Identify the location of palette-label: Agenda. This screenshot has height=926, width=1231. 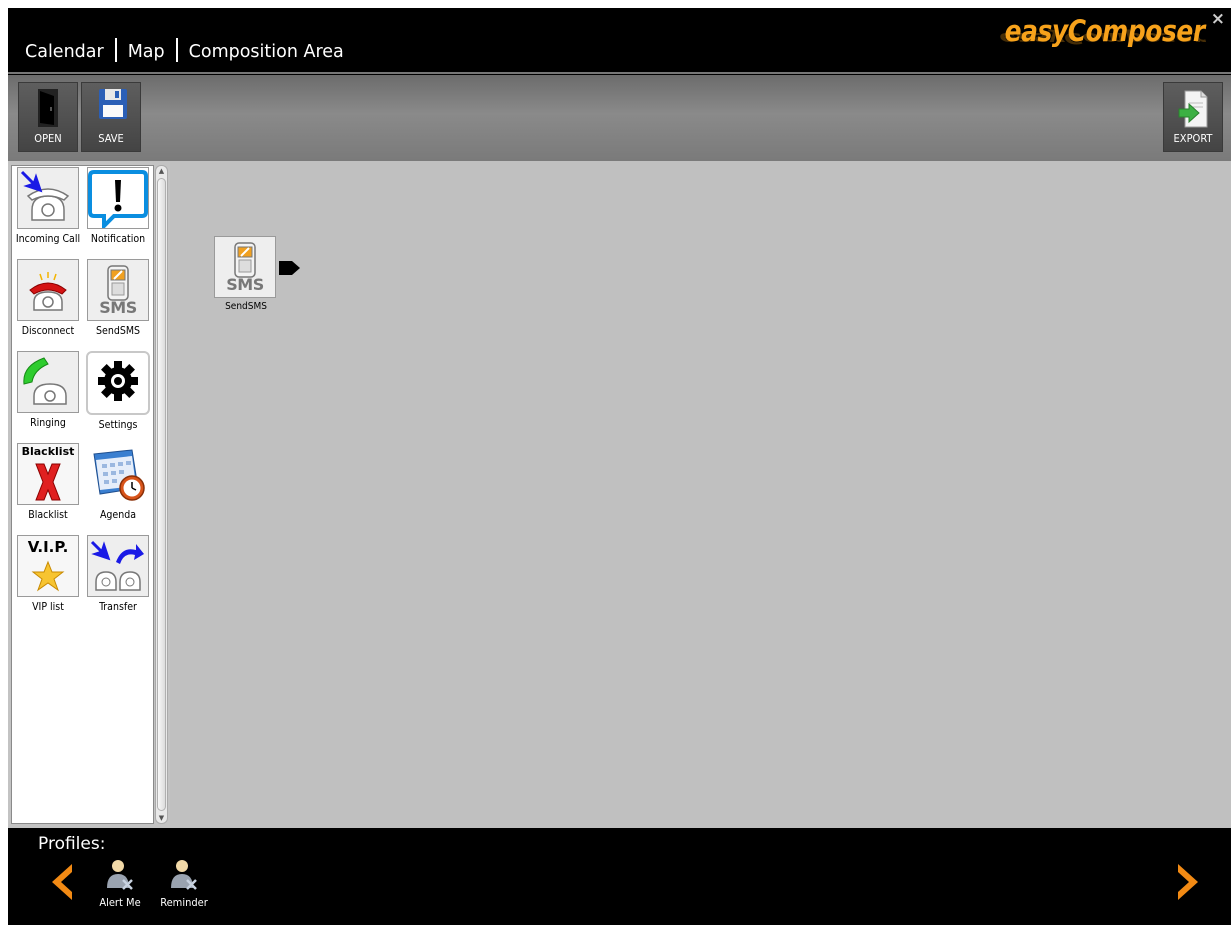
(118, 515).